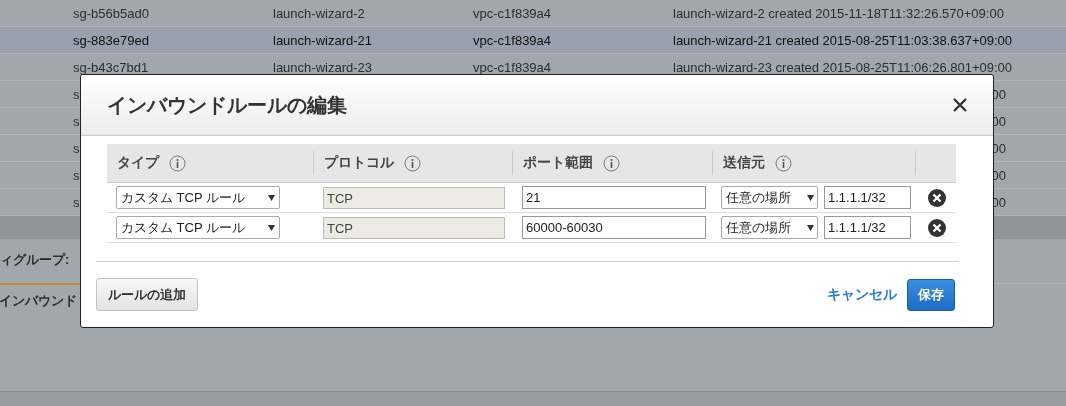 Image resolution: width=1066 pixels, height=406 pixels. I want to click on port-range-field: 60000-60030, so click(614, 227).